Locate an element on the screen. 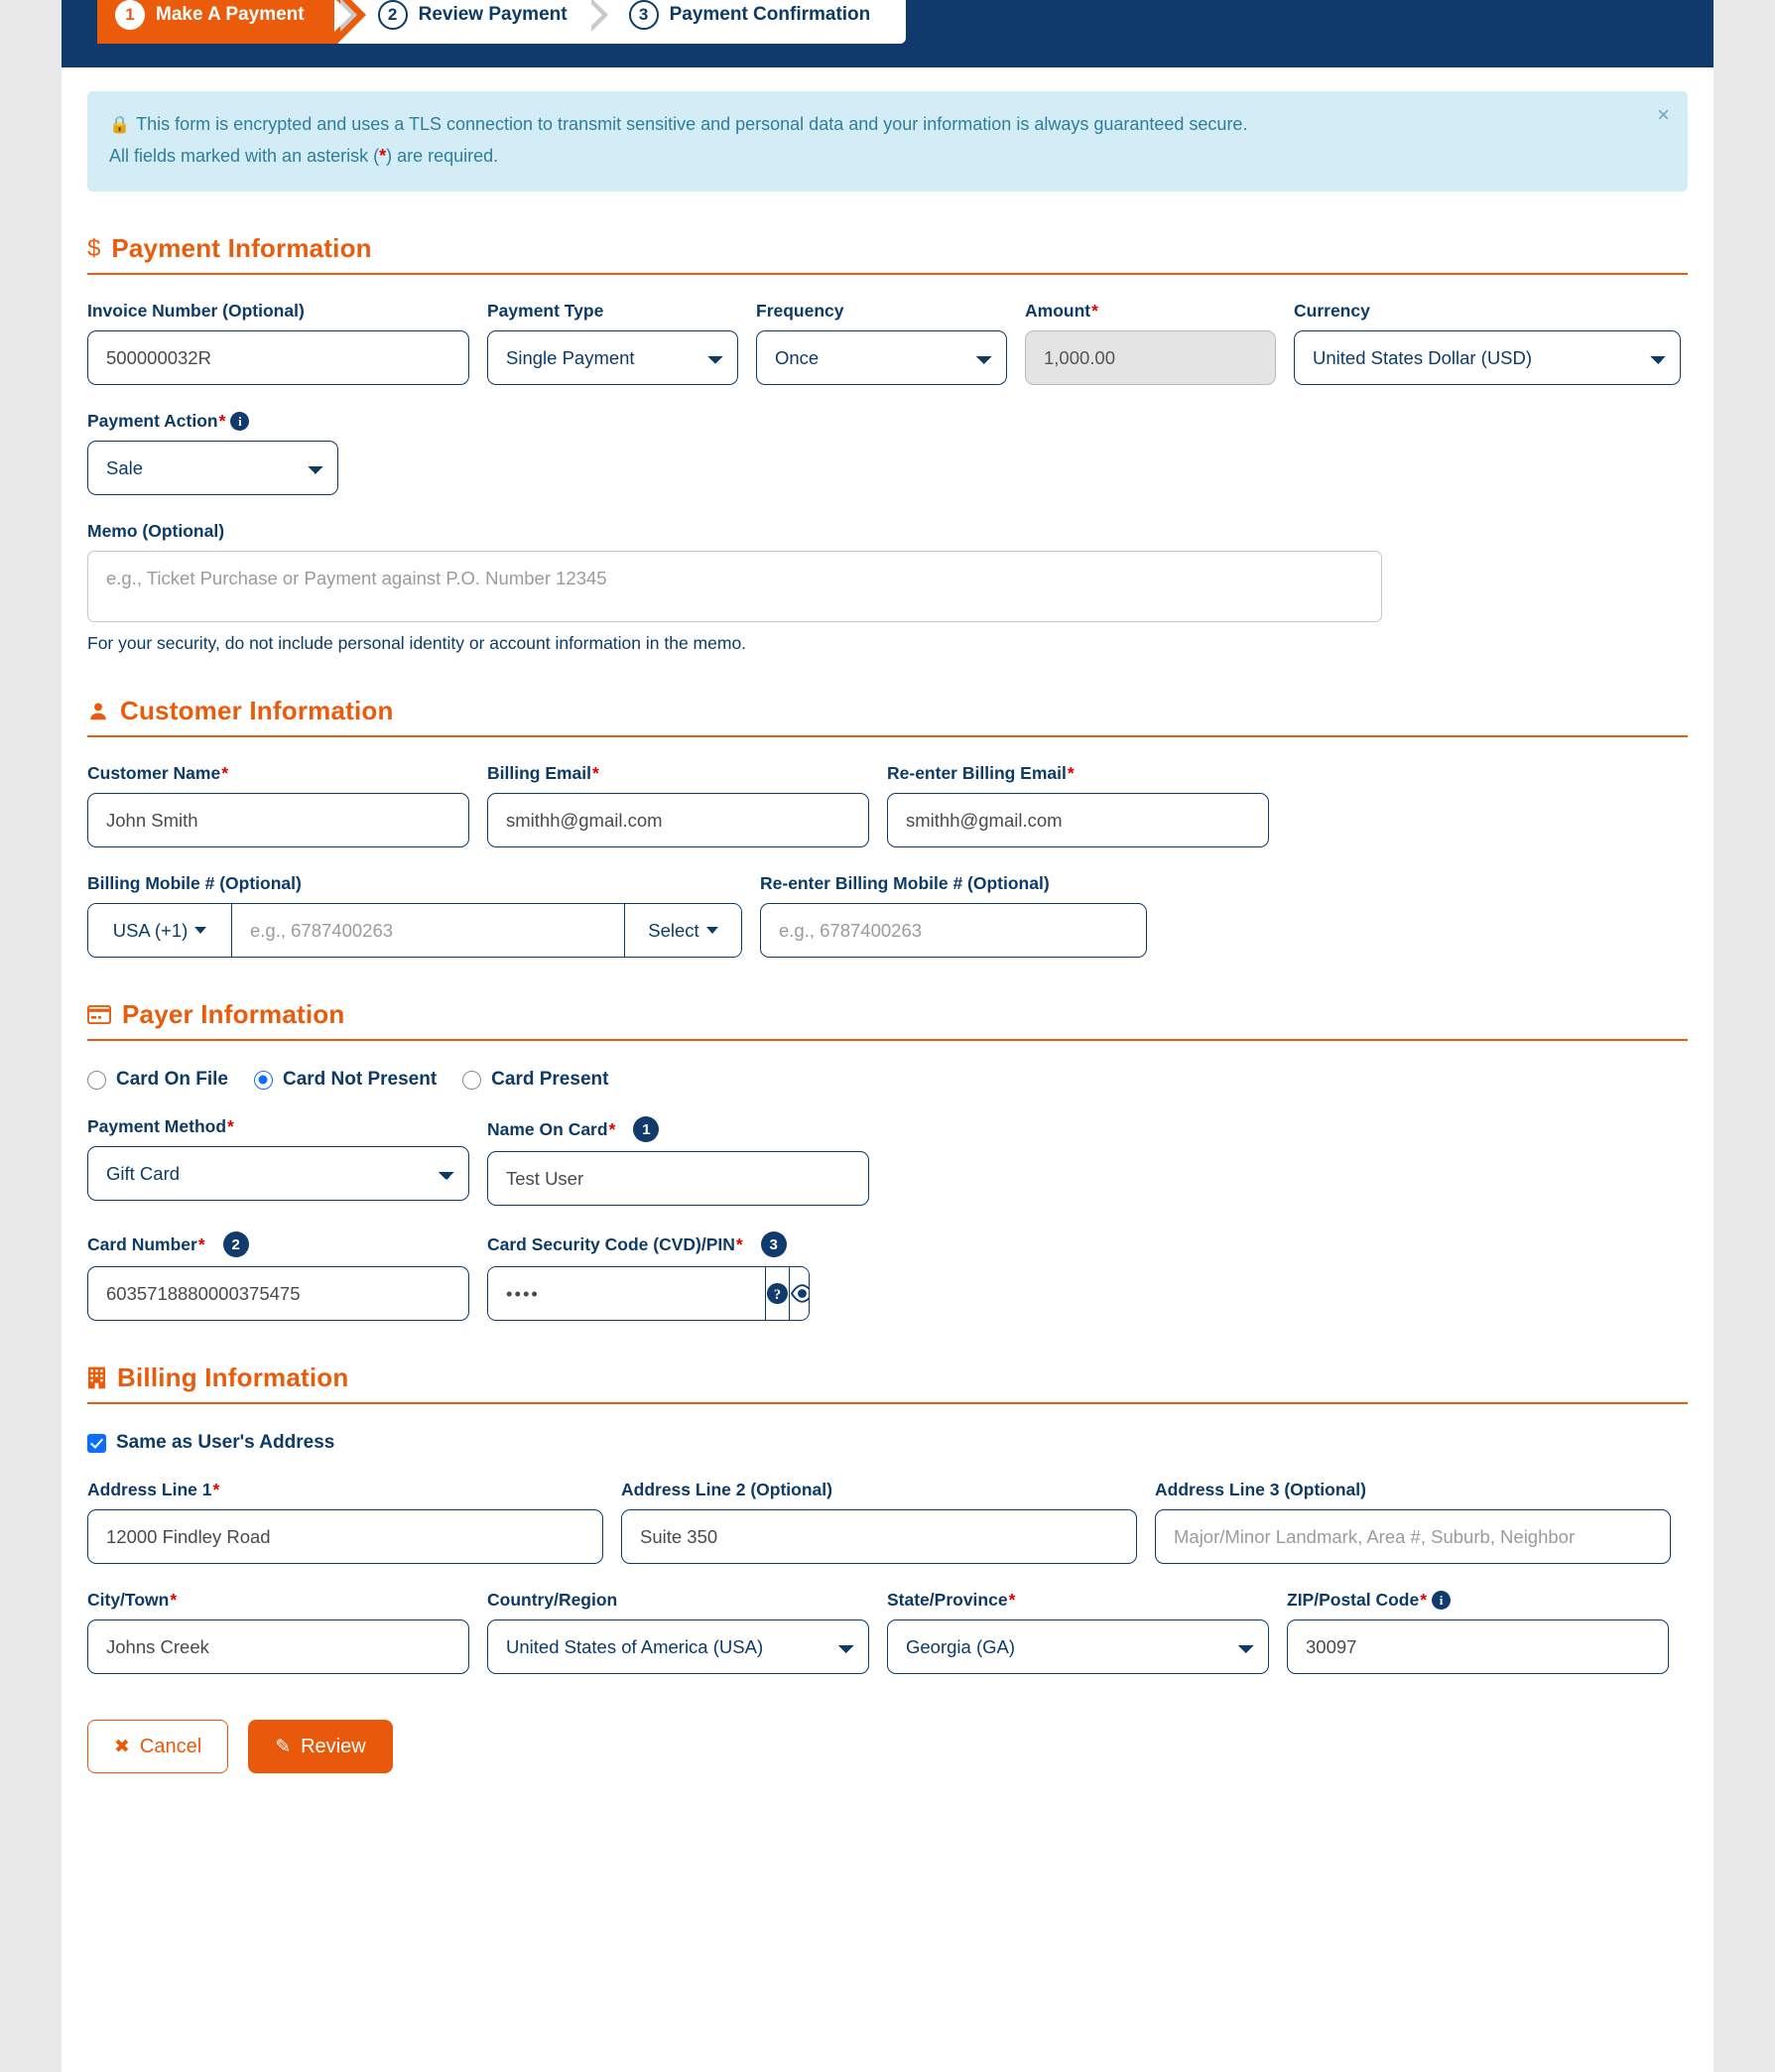 This screenshot has width=1775, height=2072. address-line-1-input is located at coordinates (345, 1536).